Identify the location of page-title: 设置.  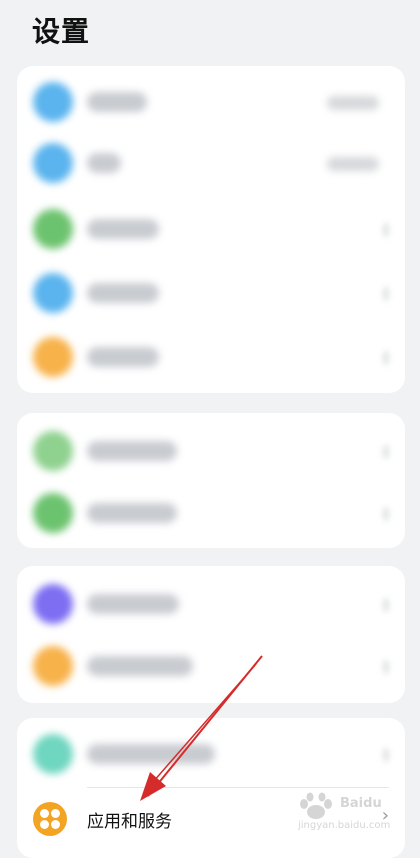
(61, 31).